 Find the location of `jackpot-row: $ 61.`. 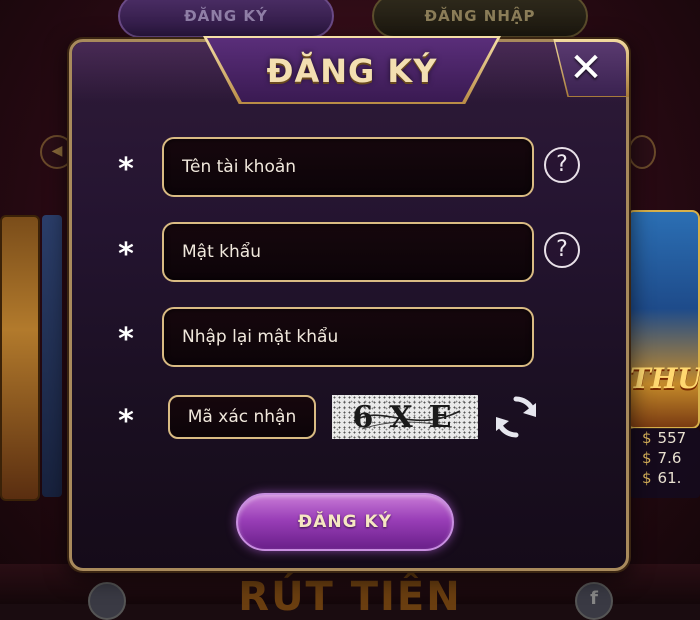

jackpot-row: $ 61. is located at coordinates (665, 478).